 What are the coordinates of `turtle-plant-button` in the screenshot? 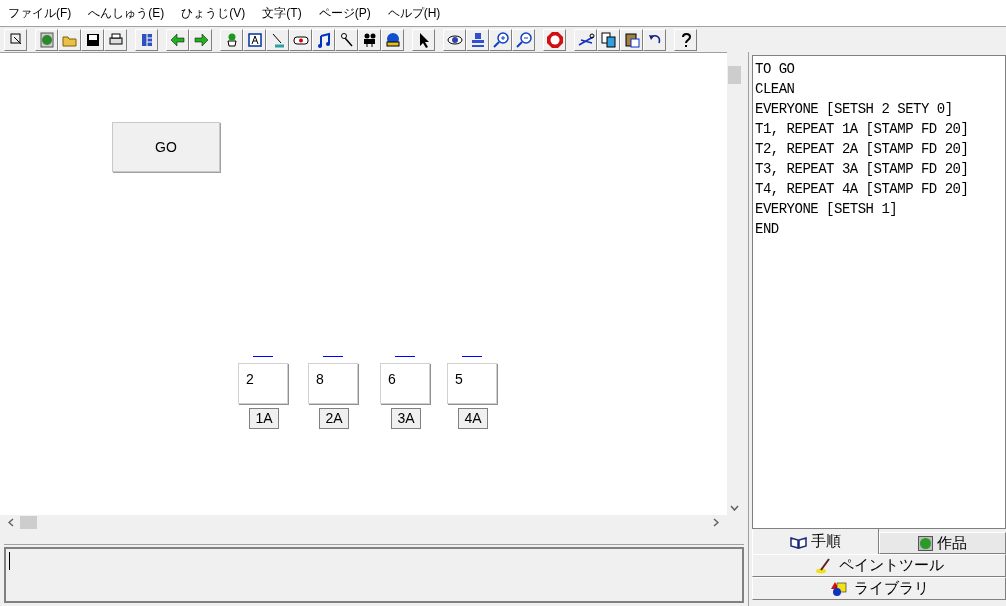 It's located at (231, 39).